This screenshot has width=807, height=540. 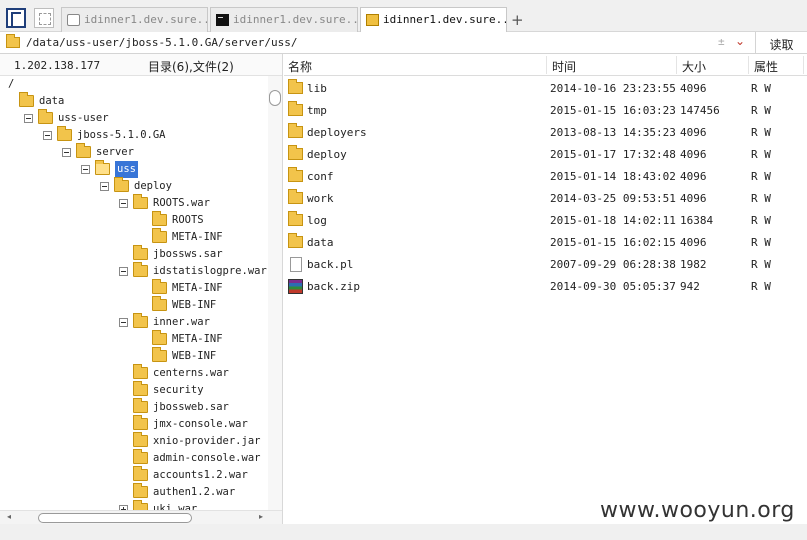 What do you see at coordinates (697, 510) in the screenshot?
I see `watermark: www.wooyun.org` at bounding box center [697, 510].